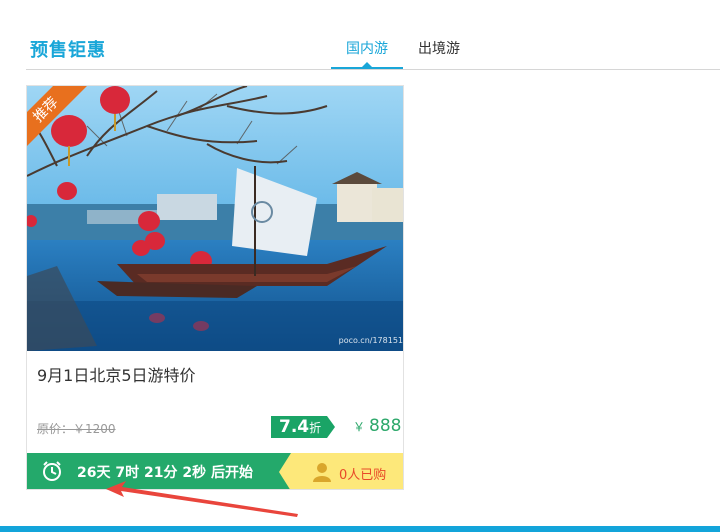 This screenshot has height=532, width=720. I want to click on sold-count-box: 0人已购, so click(341, 471).